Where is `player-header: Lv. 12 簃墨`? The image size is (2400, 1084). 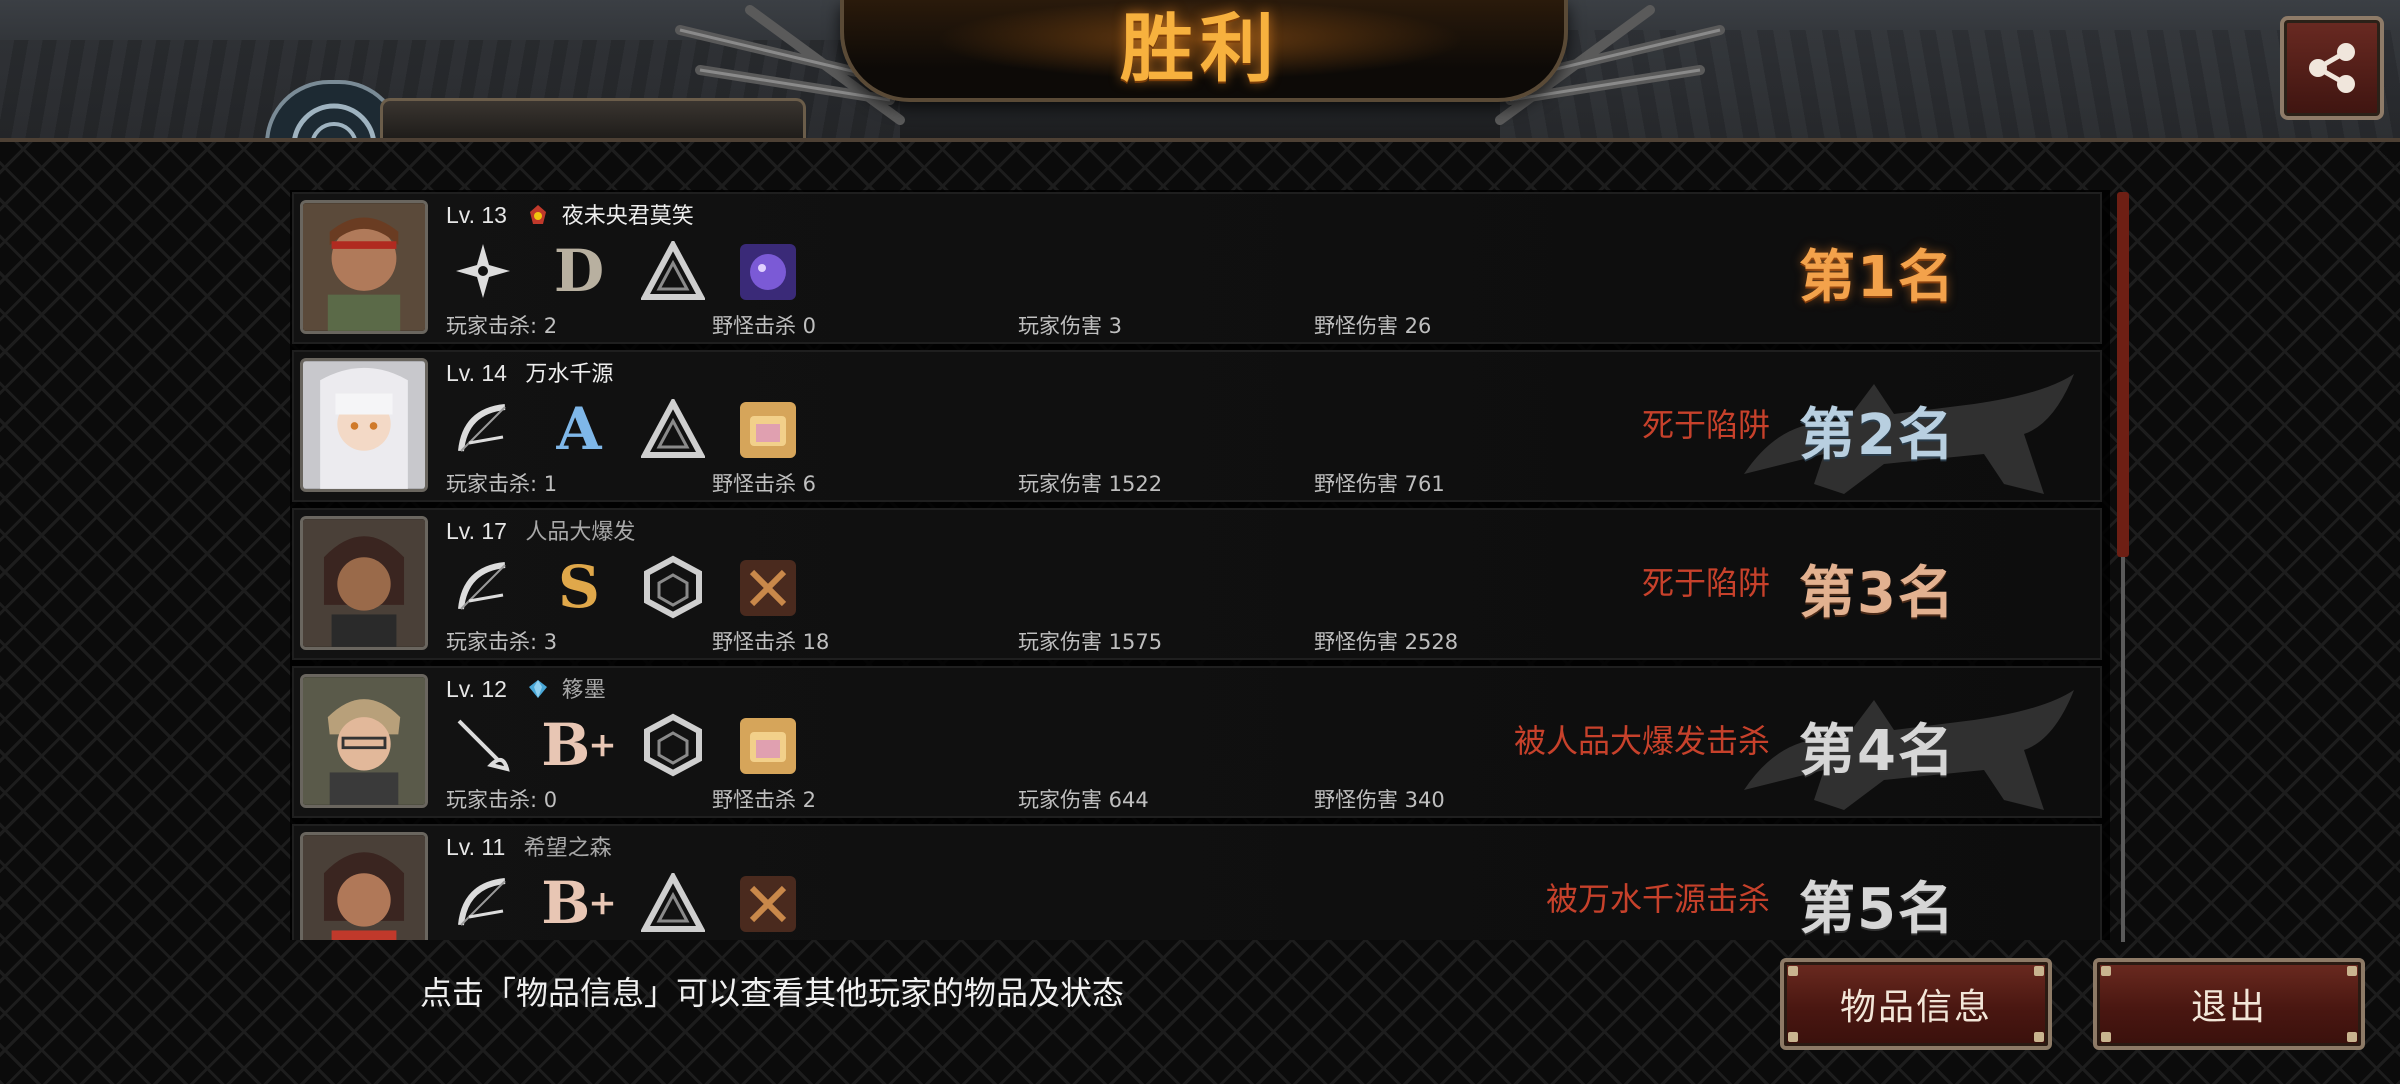 player-header: Lv. 12 簃墨 is located at coordinates (526, 688).